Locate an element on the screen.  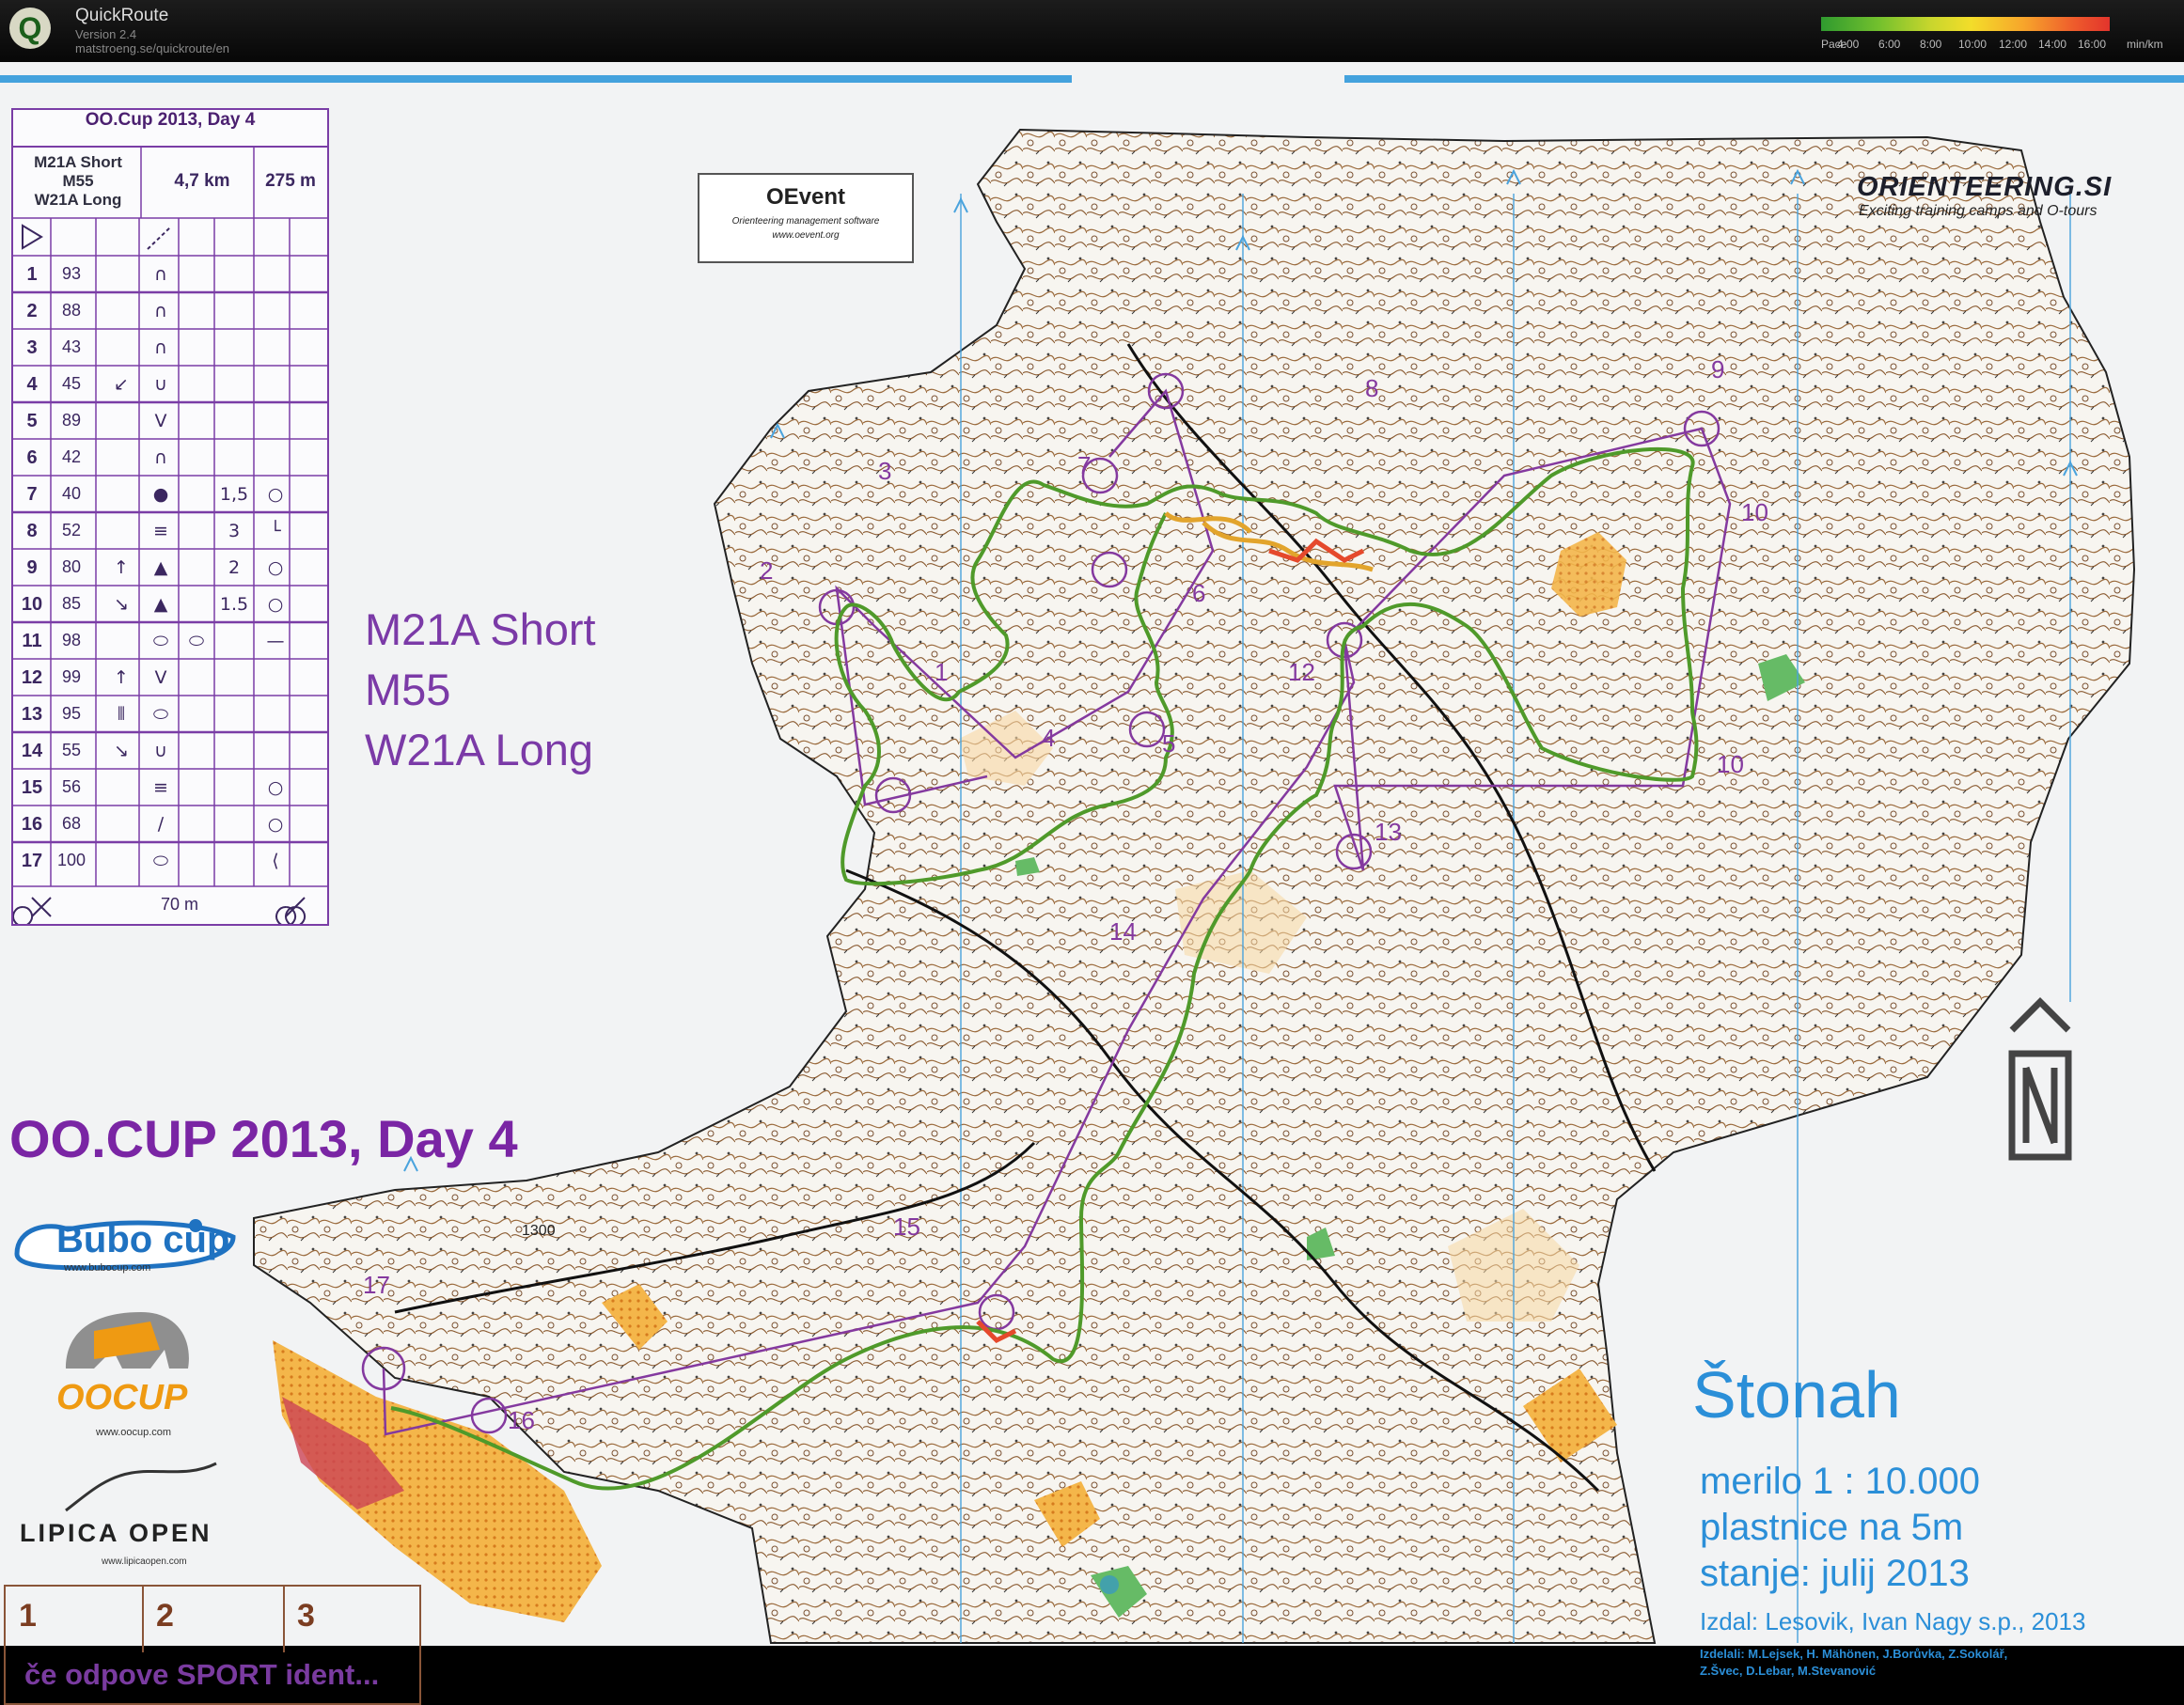
lipica-open-url: www.lipicaopen.com is located at coordinates (145, 1562).